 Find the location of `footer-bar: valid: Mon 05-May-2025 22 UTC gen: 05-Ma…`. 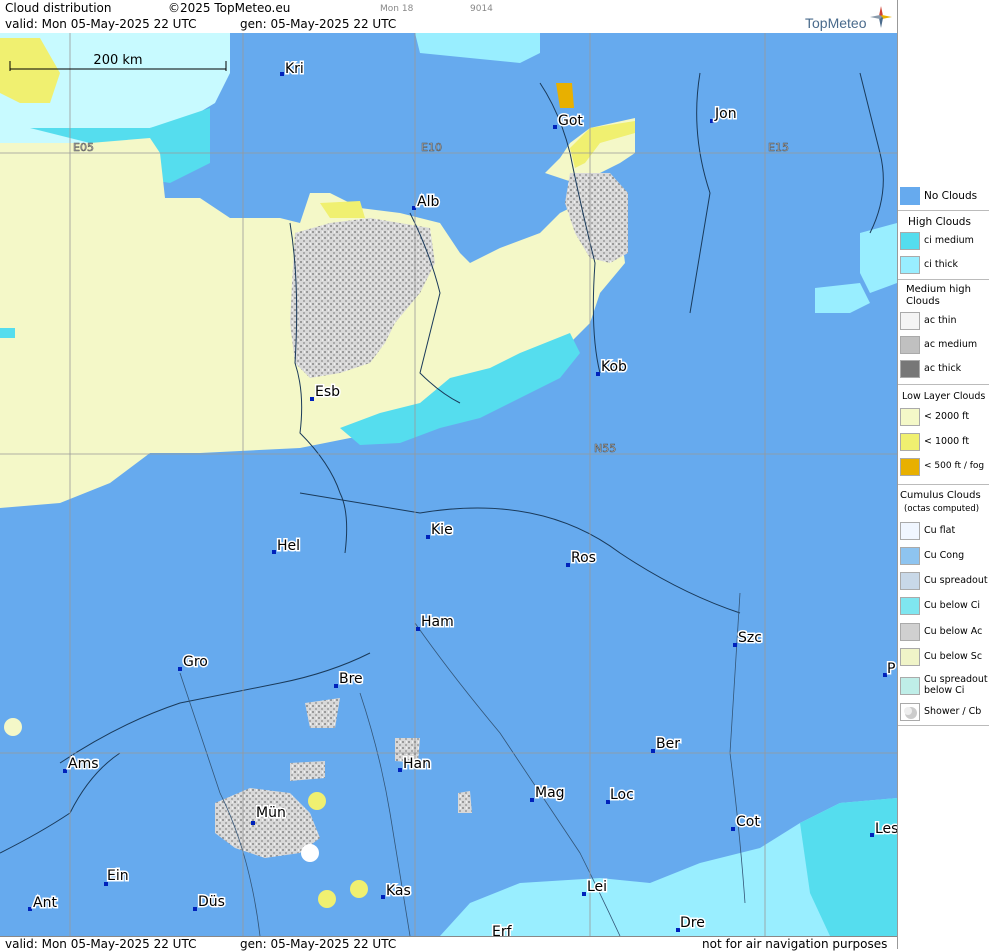

footer-bar: valid: Mon 05-May-2025 22 UTC gen: 05-Ma… is located at coordinates (448, 943).